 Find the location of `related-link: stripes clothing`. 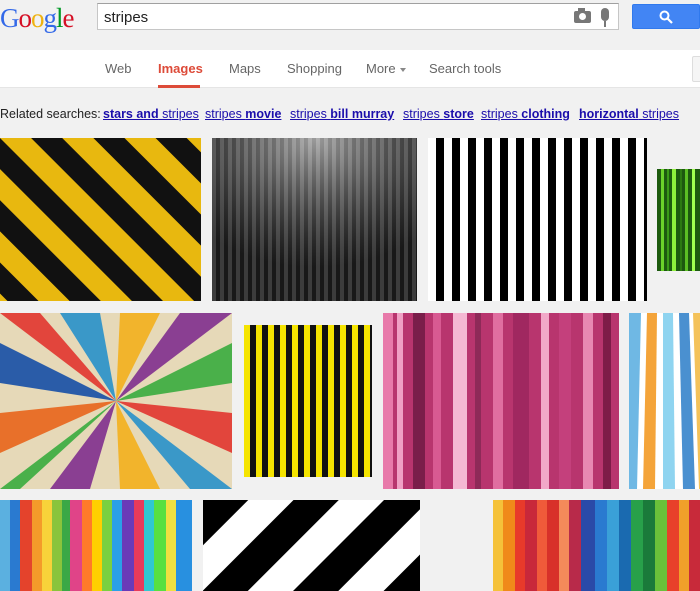

related-link: stripes clothing is located at coordinates (525, 114).